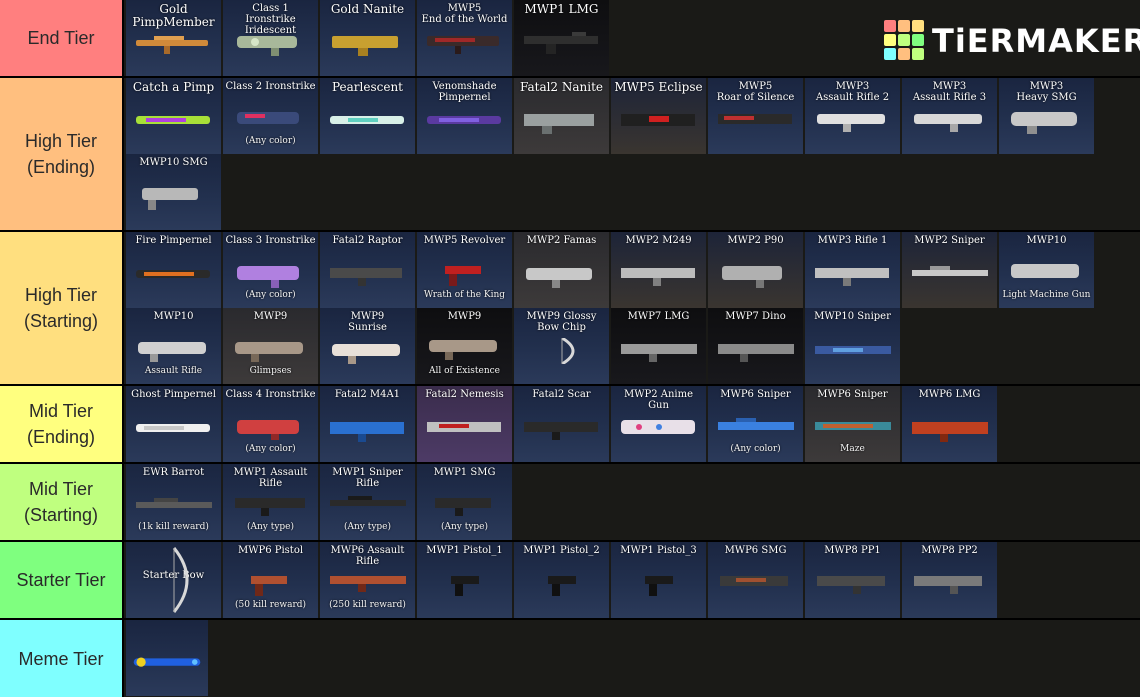 This screenshot has width=1140, height=697. I want to click on tier-item: EWR Barrot (1k kill reward), so click(173, 502).